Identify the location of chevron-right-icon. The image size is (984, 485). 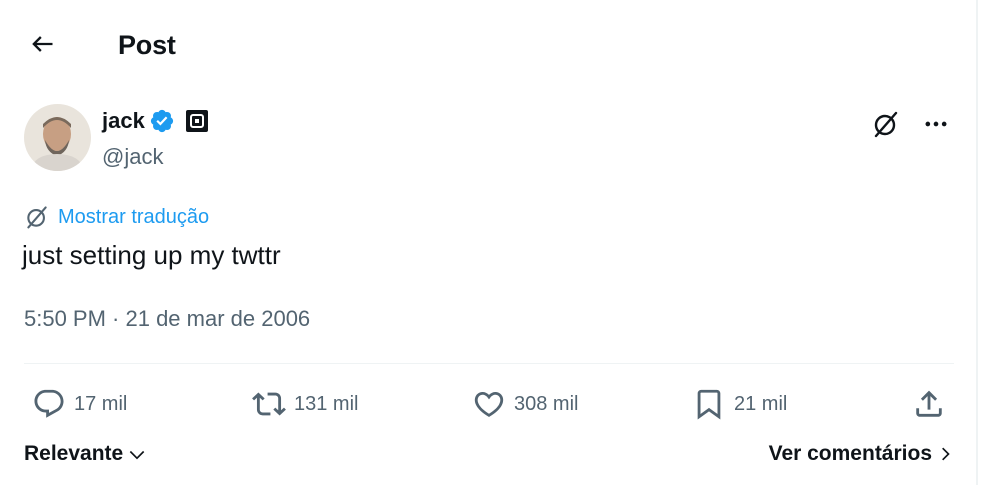
(946, 454).